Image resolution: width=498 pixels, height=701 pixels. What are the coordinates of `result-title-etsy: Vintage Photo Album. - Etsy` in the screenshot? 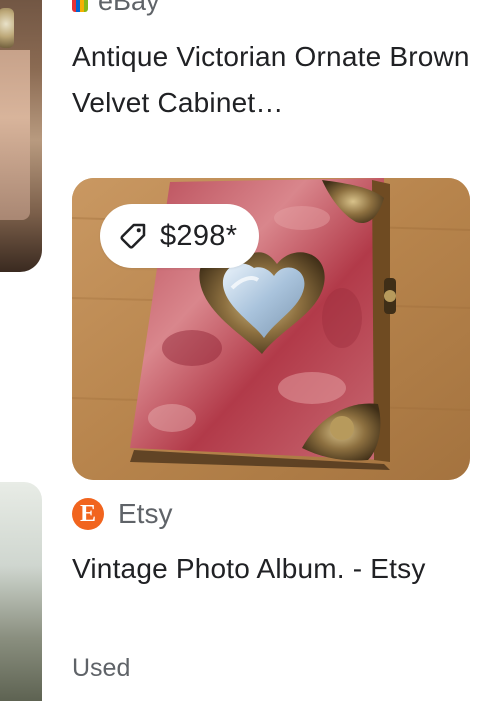 It's located at (272, 569).